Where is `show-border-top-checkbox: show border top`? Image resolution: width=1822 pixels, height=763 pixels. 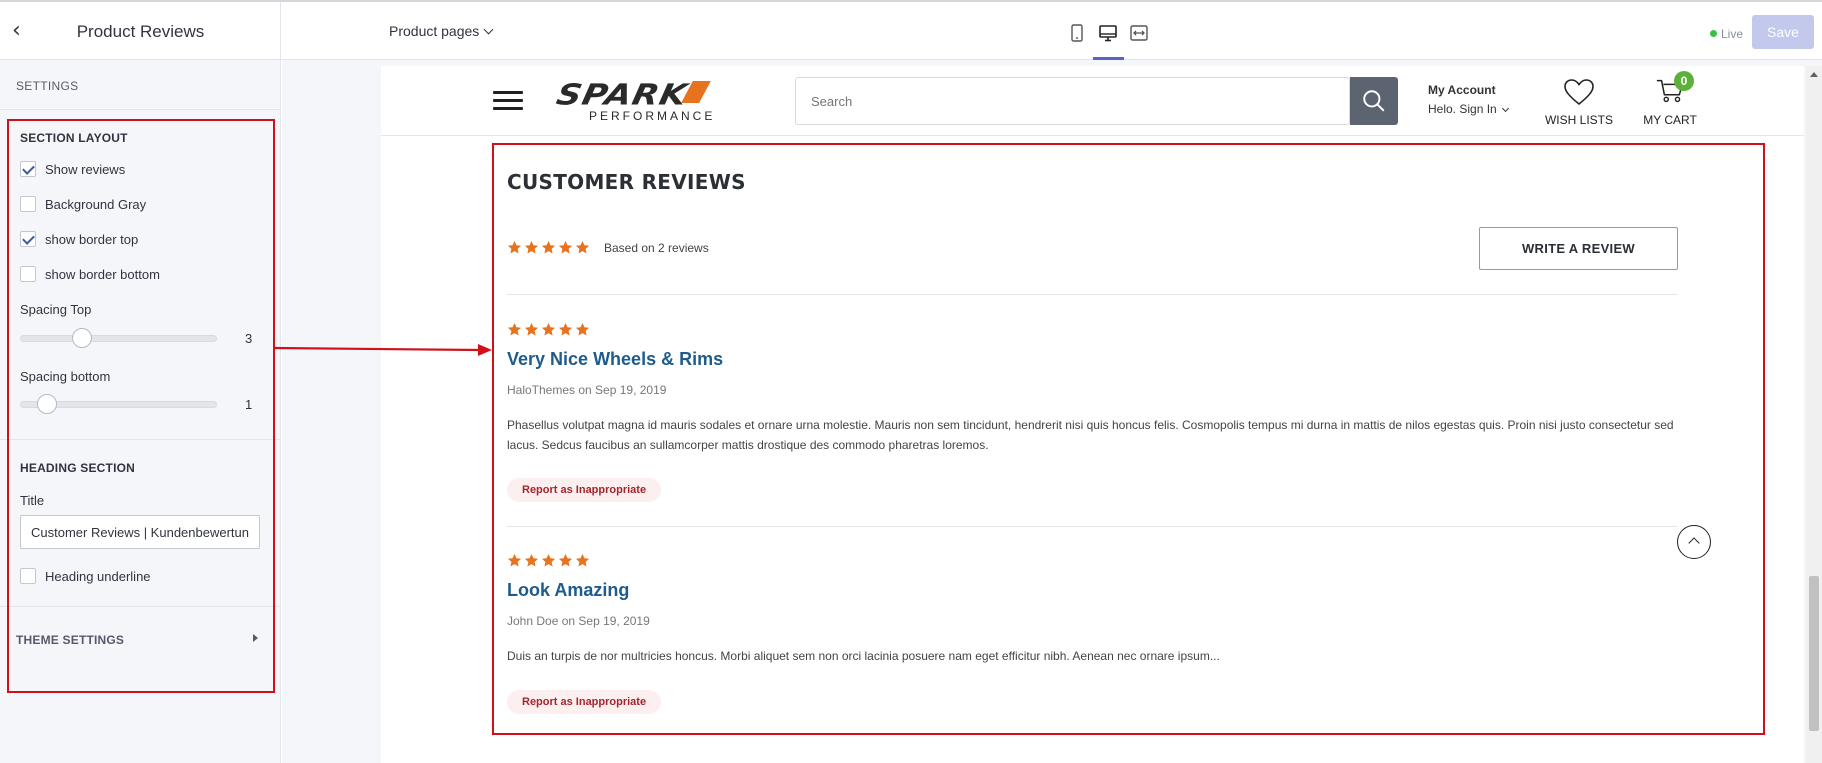
show-border-top-checkbox: show border top is located at coordinates (79, 239).